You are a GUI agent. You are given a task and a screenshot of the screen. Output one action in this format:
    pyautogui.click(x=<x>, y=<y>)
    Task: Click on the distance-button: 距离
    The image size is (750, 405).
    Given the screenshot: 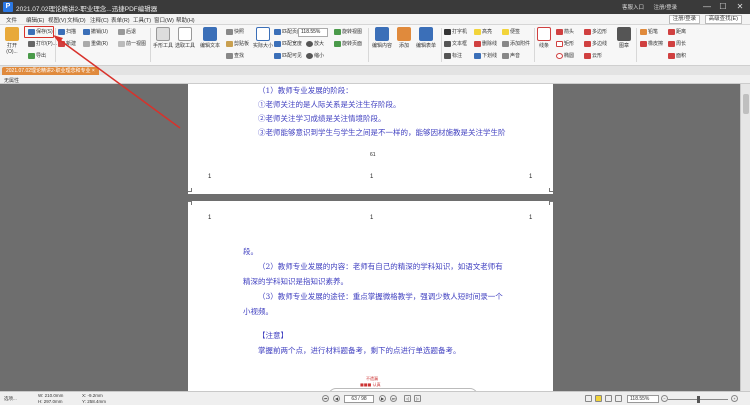 What is the action you would take?
    pyautogui.click(x=677, y=31)
    